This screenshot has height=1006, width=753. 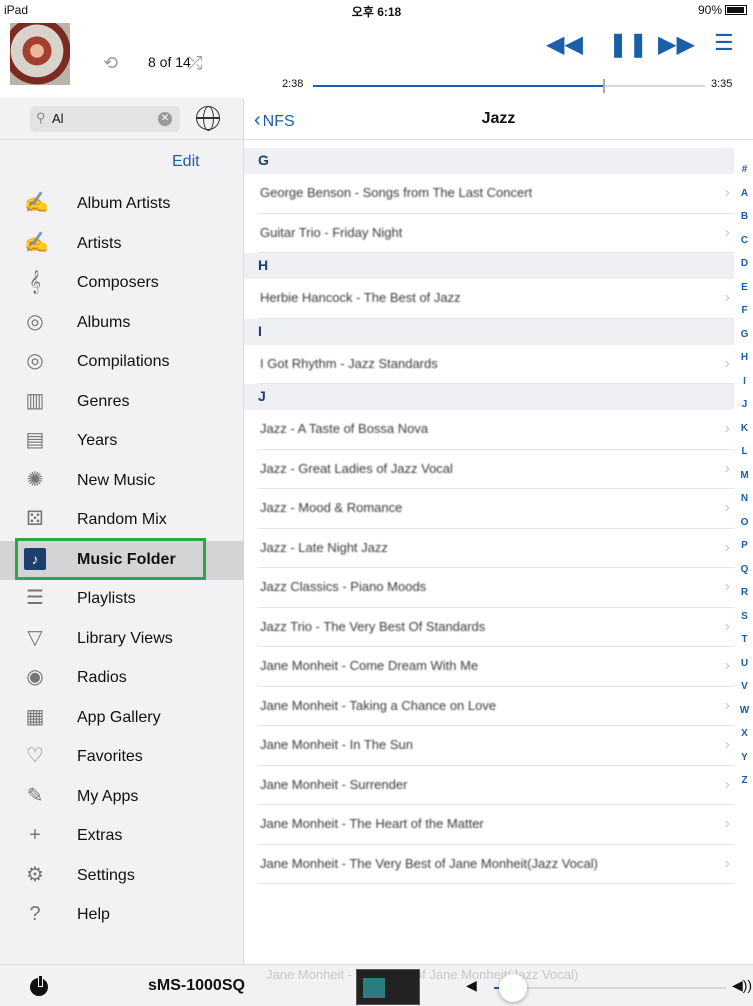 I want to click on index-letter: M, so click(x=744, y=482).